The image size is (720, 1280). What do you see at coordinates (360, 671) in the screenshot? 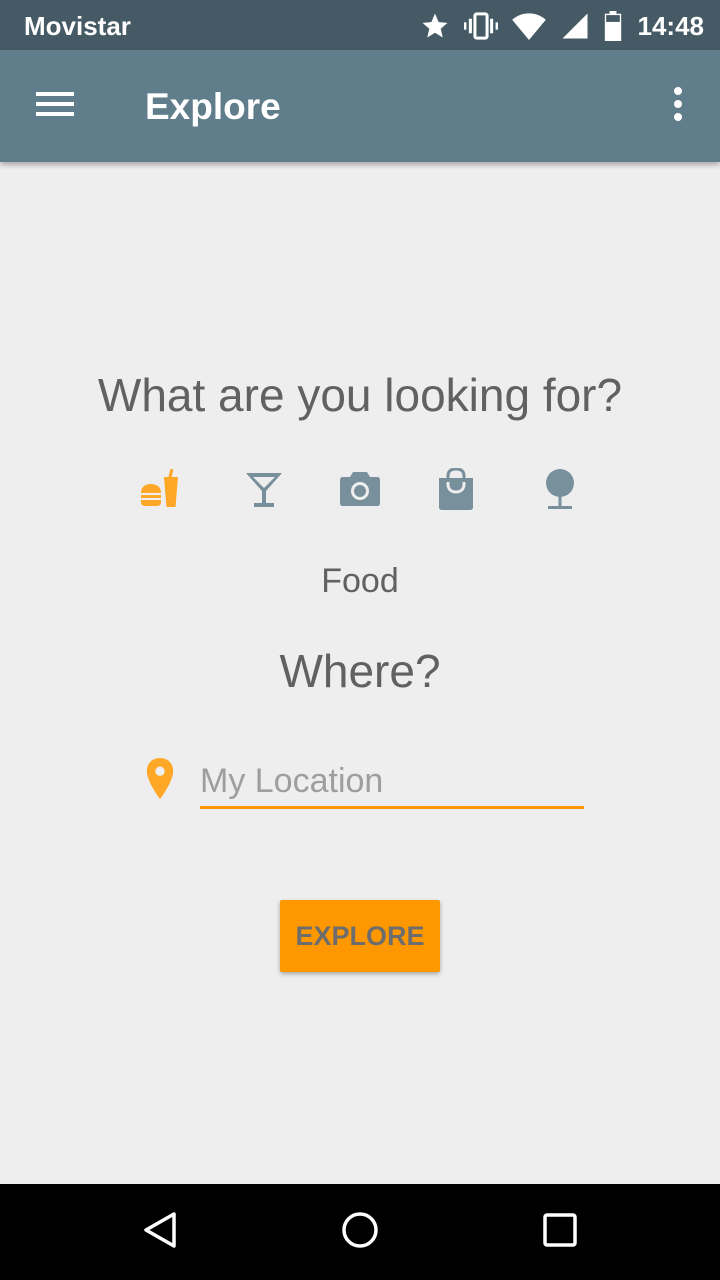
I see `where-heading: Where?` at bounding box center [360, 671].